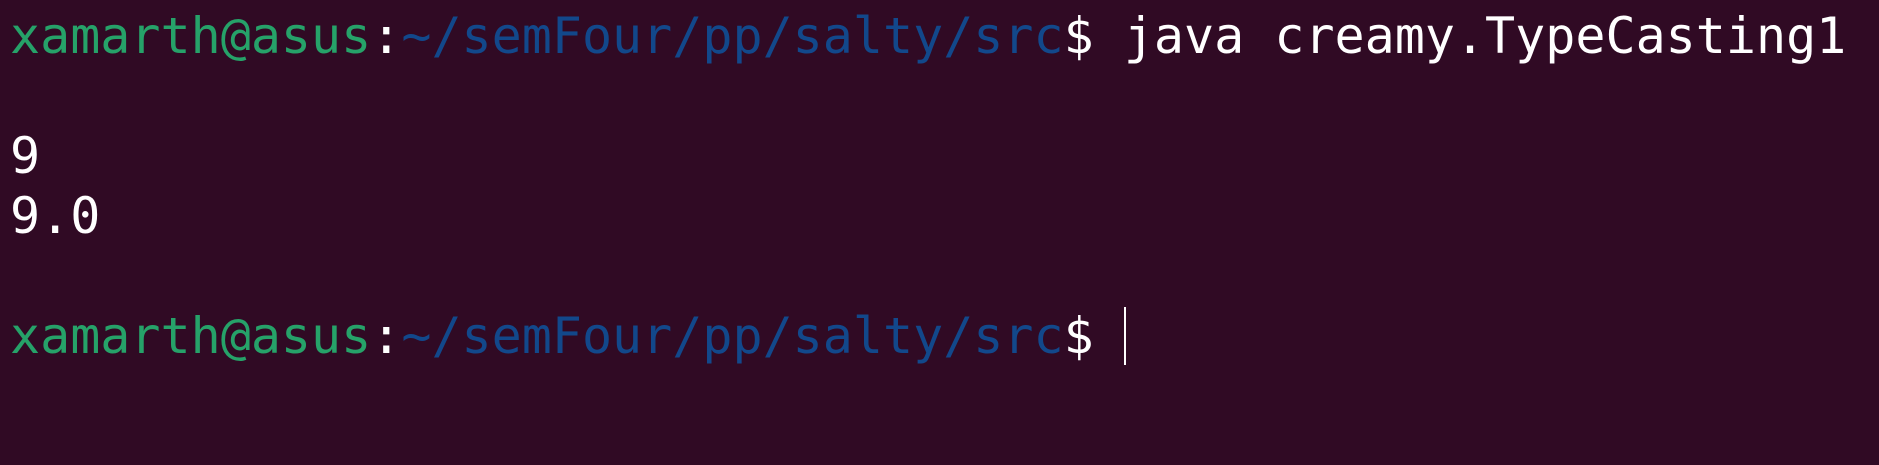 This screenshot has width=1879, height=465. I want to click on active-prompt-line: xamarth@asus:~/semFour/pp/salty/src$, so click(944, 336).